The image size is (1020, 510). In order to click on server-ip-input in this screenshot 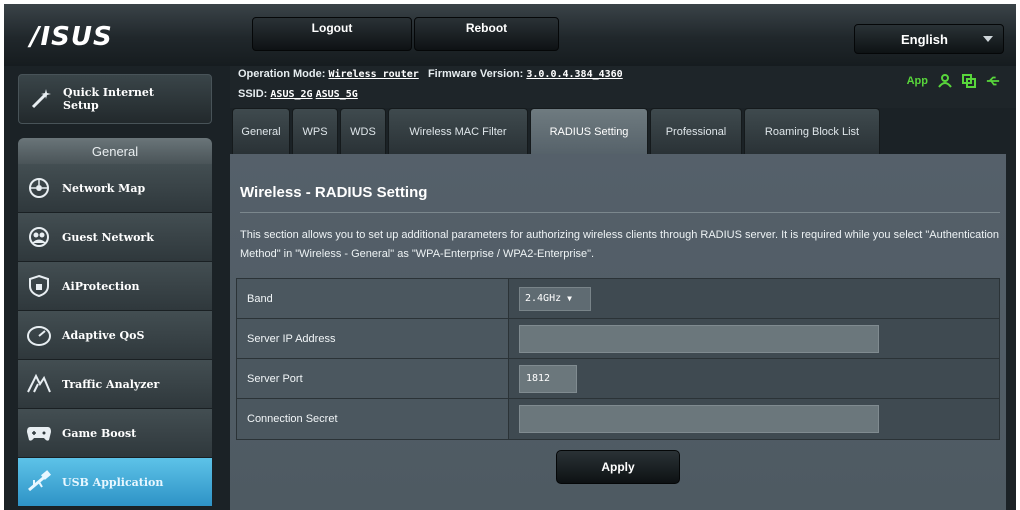, I will do `click(699, 338)`.